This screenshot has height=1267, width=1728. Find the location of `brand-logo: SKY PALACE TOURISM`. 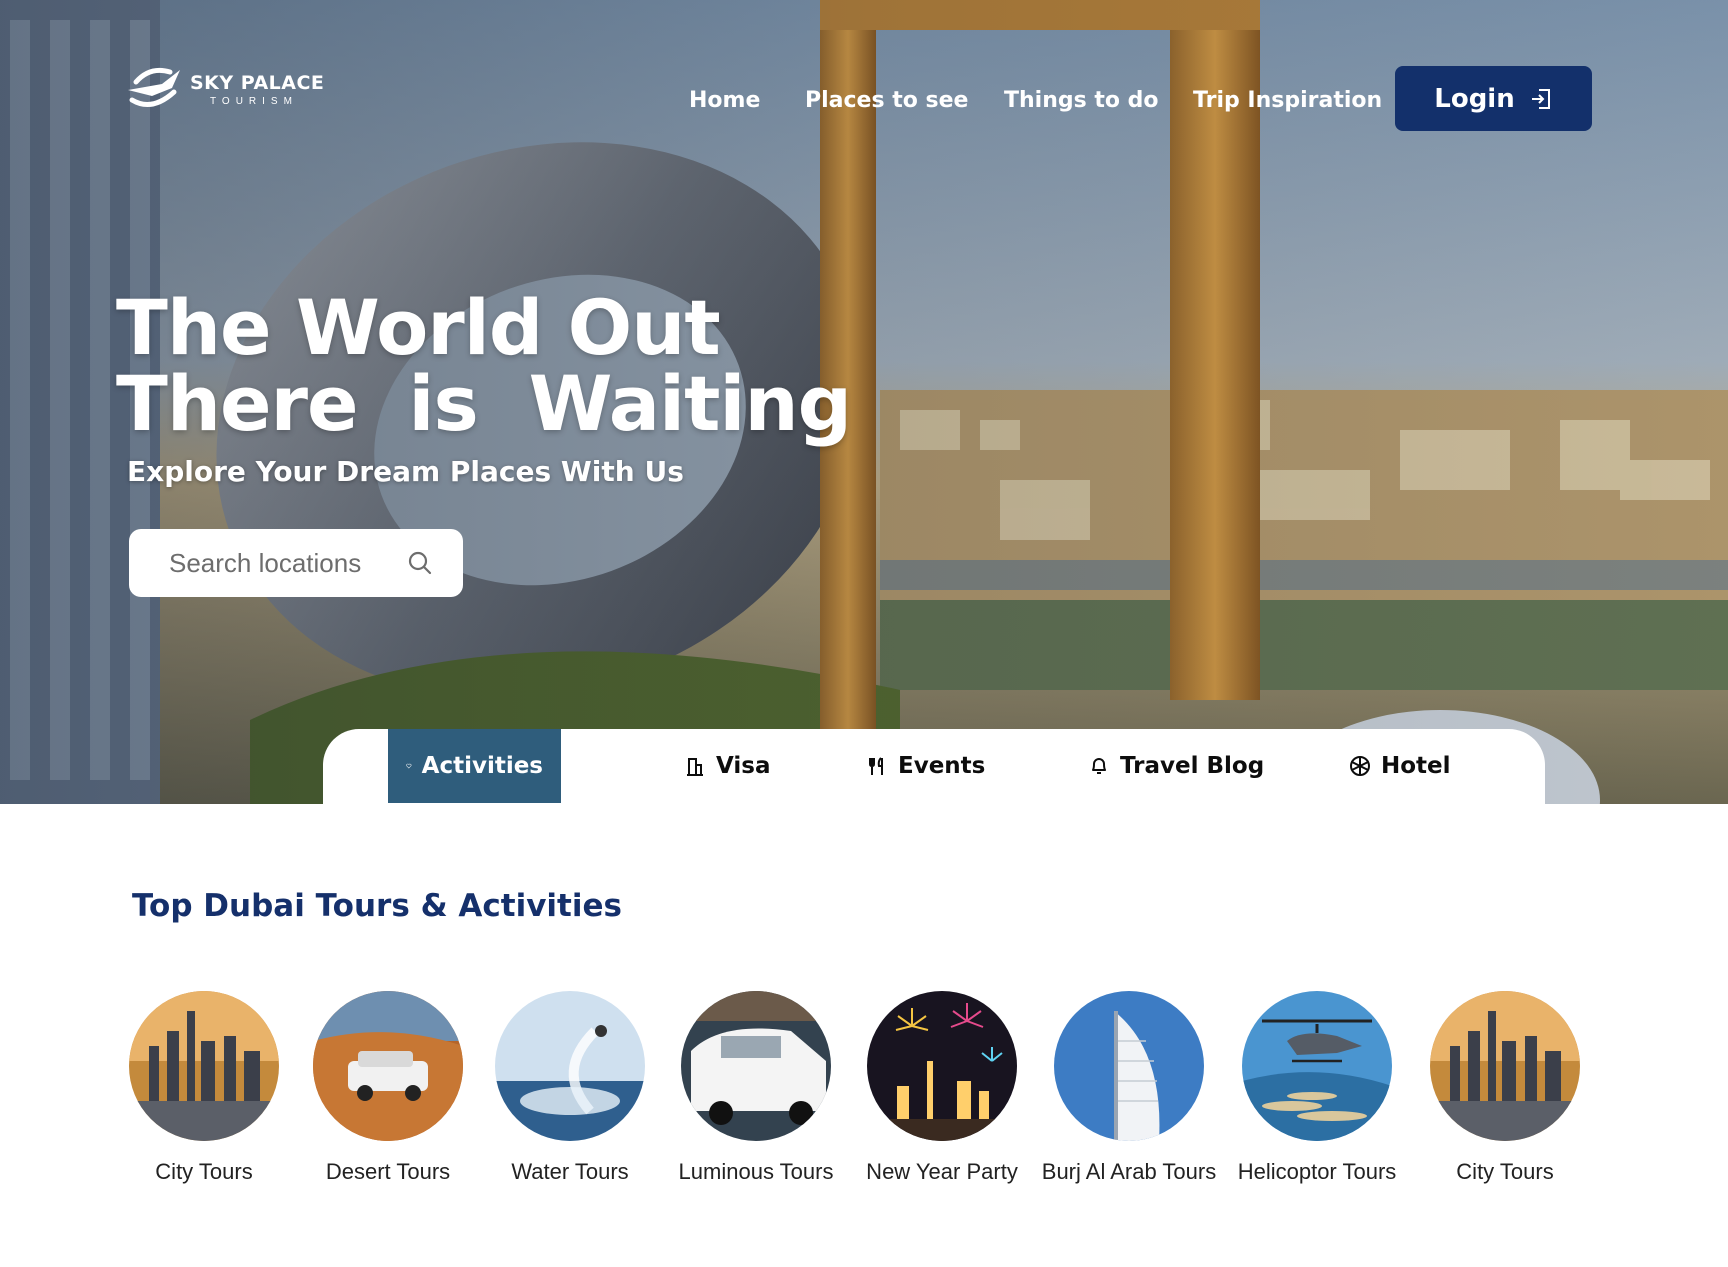

brand-logo: SKY PALACE TOURISM is located at coordinates (223, 90).